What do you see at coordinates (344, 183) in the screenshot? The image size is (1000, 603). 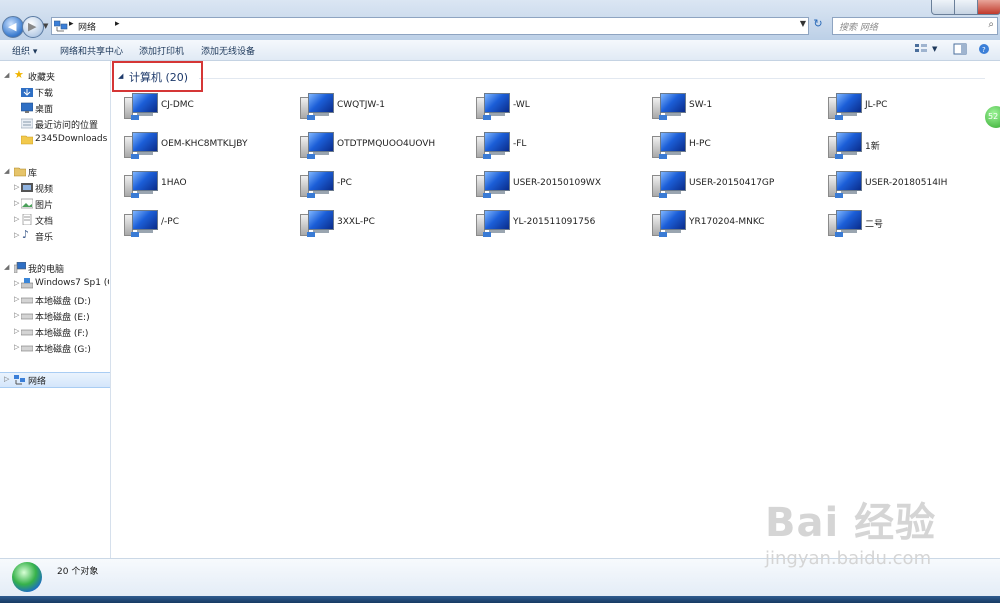 I see `computer-name: -PC` at bounding box center [344, 183].